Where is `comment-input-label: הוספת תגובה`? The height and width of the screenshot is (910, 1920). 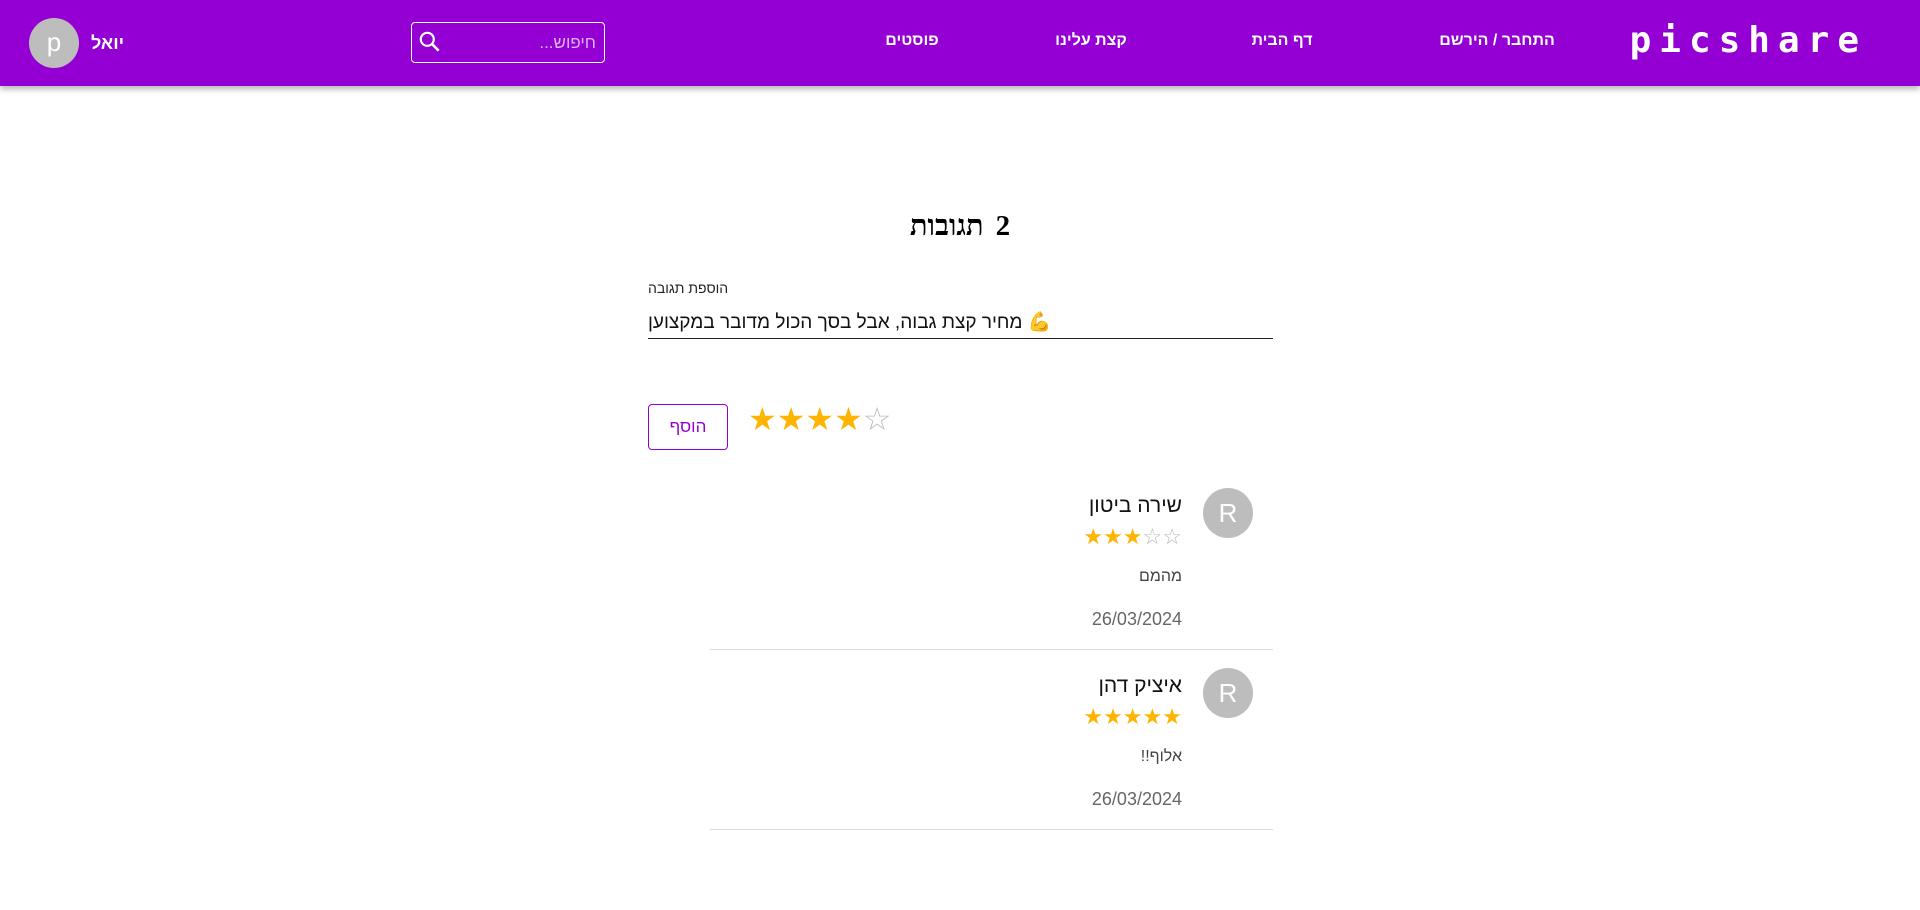 comment-input-label: הוספת תגובה is located at coordinates (688, 288).